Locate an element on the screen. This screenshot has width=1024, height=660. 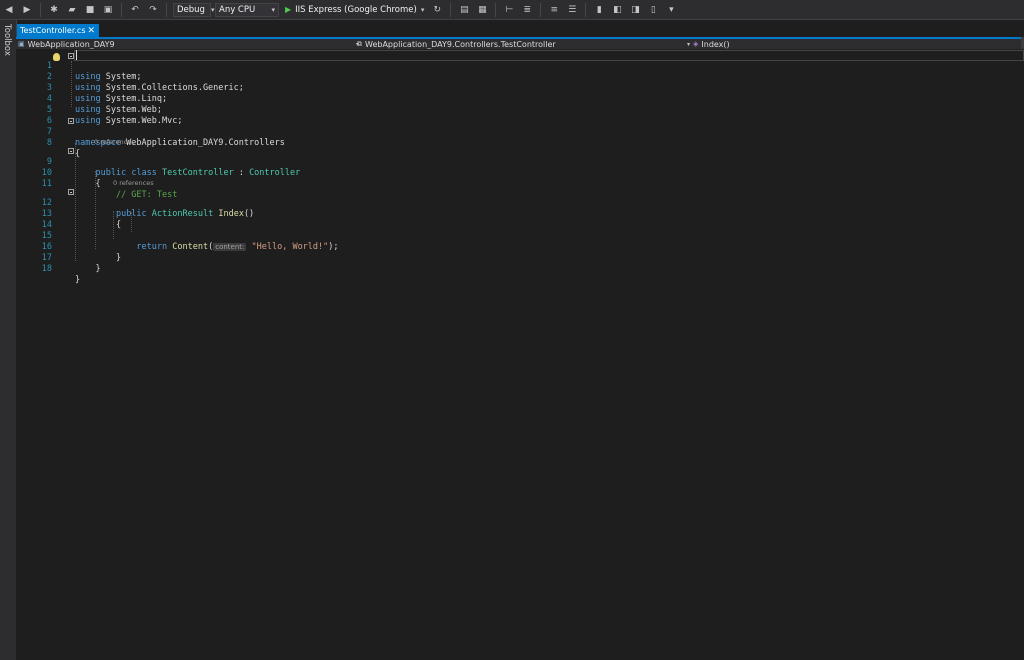
folder-icon: ▤ is located at coordinates (464, 10).